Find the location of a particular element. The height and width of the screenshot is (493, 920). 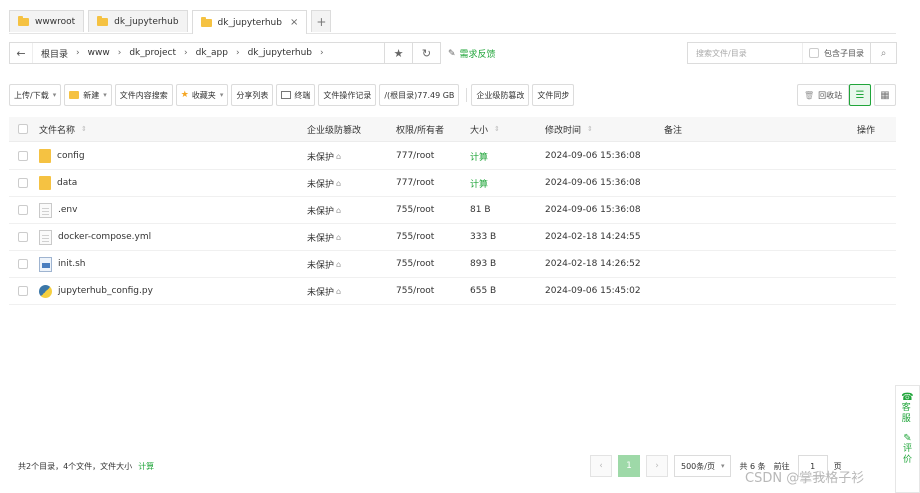

terminal-icon is located at coordinates (286, 95).